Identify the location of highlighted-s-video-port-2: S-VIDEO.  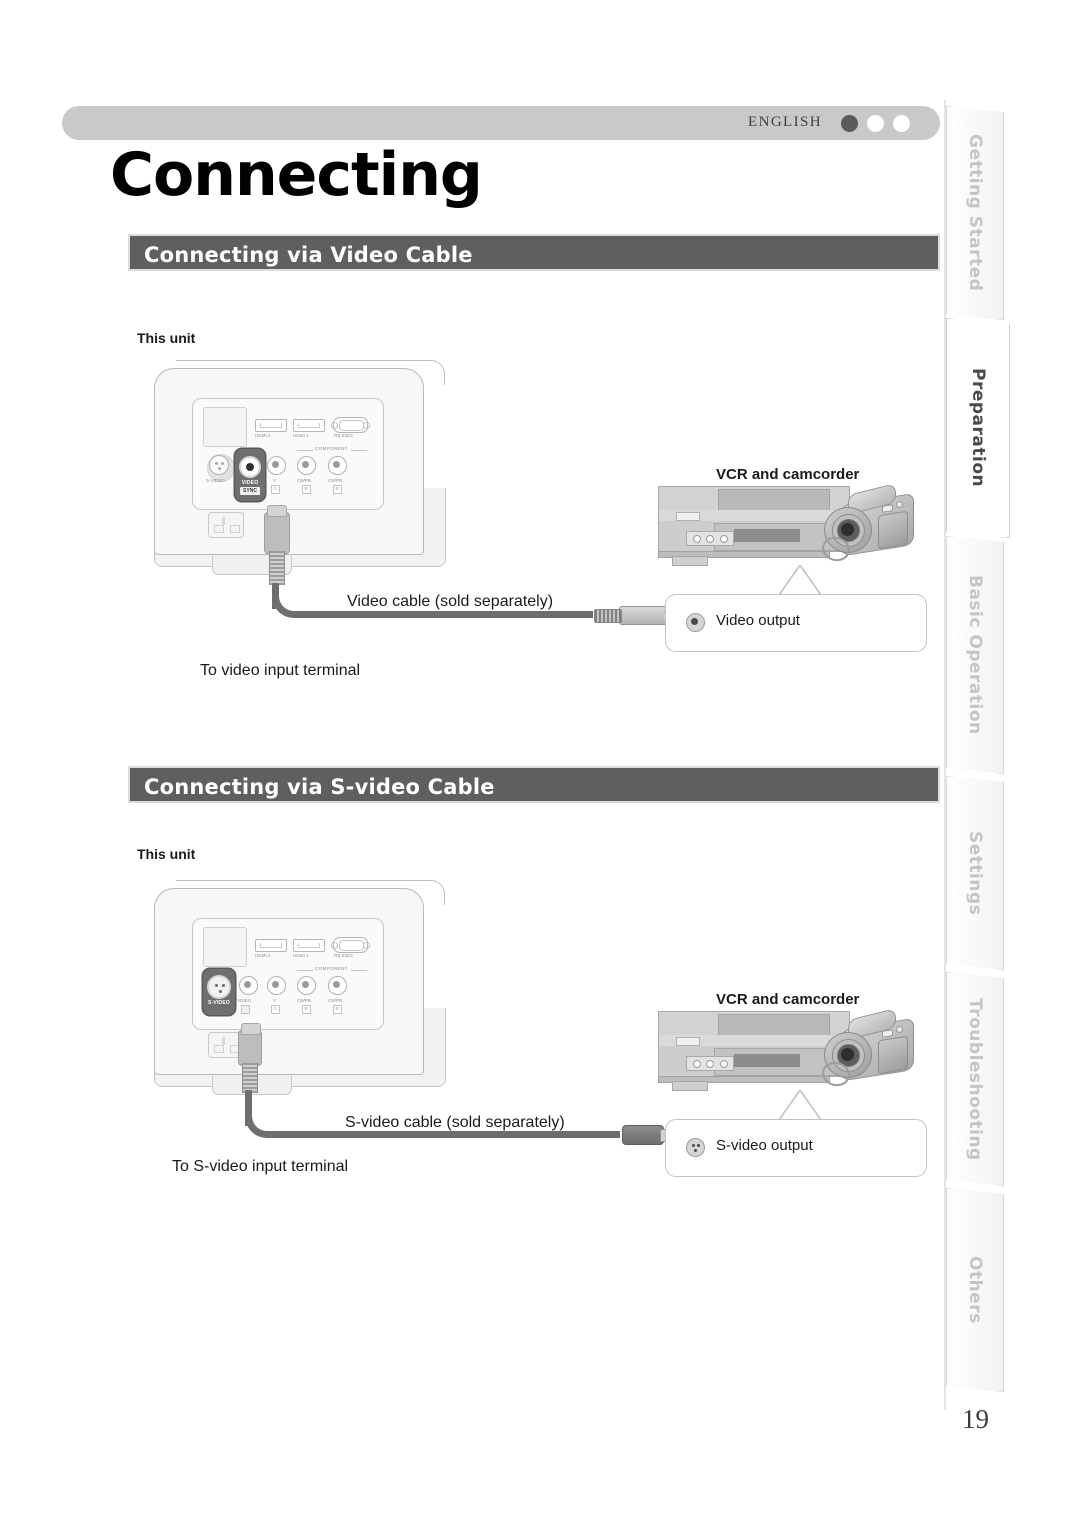
(219, 992).